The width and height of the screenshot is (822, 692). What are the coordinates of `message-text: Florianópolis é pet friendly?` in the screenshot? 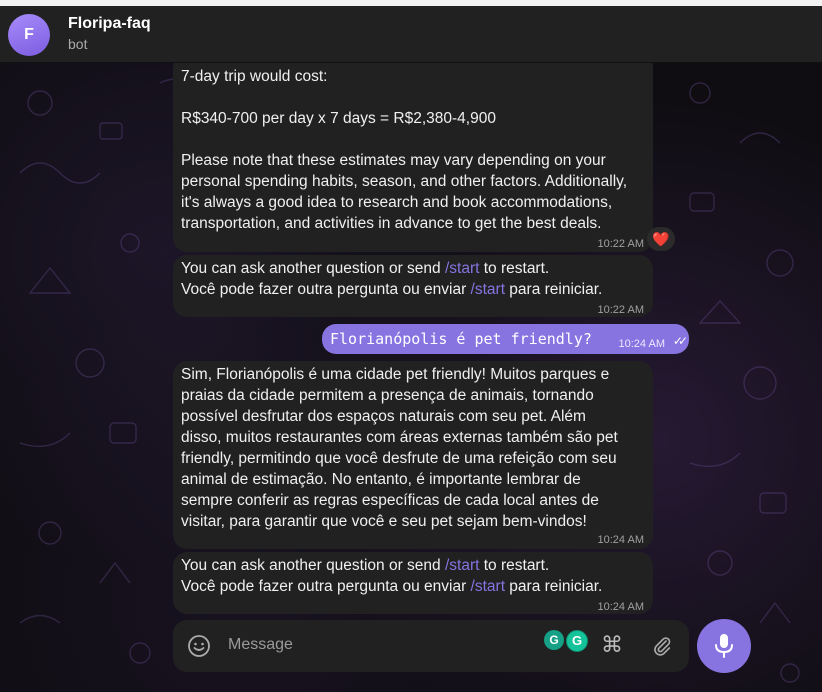 It's located at (461, 339).